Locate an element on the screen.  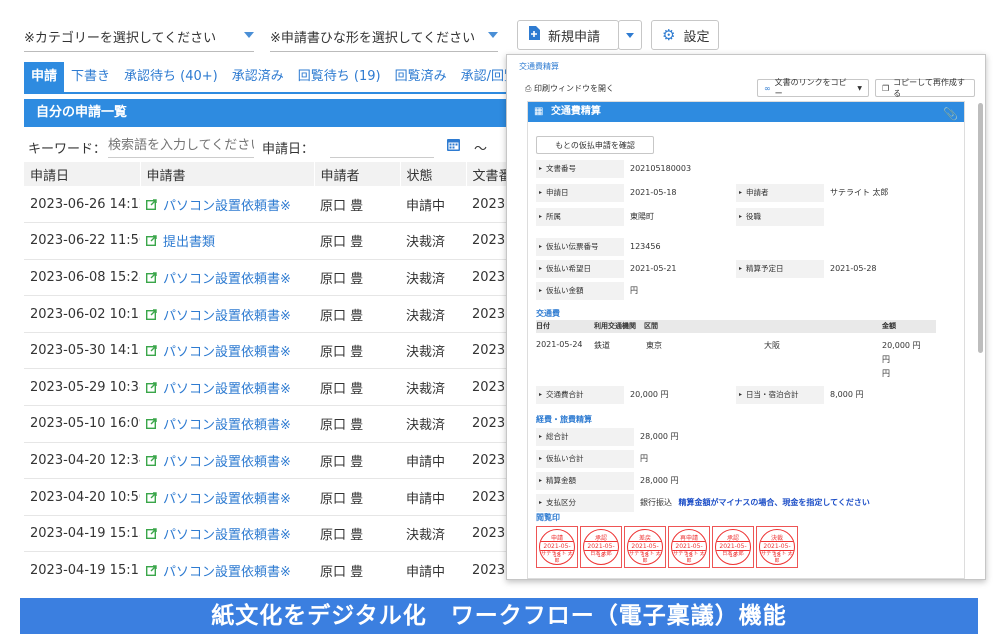
table-row: 2023-04-19 15:11 パソコン設置依頼書※ 原口 豊申請中20230 is located at coordinates (265, 565).